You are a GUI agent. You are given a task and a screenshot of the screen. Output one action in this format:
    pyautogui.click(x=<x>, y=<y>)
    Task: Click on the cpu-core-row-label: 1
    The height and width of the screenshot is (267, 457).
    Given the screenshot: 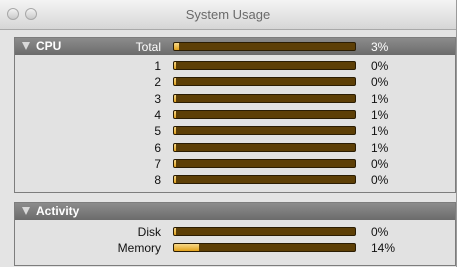 What is the action you would take?
    pyautogui.click(x=157, y=66)
    